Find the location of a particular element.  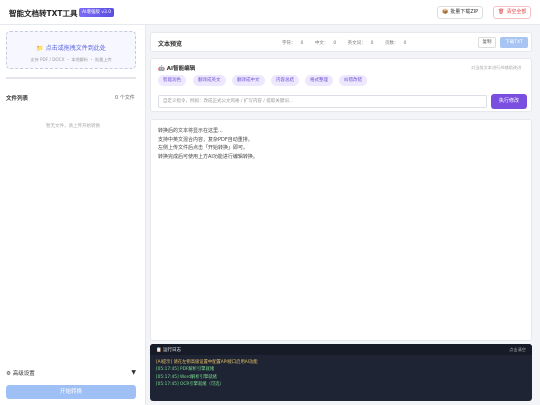

ai-edit-title: 🤖 AI智能编辑 is located at coordinates (176, 68).